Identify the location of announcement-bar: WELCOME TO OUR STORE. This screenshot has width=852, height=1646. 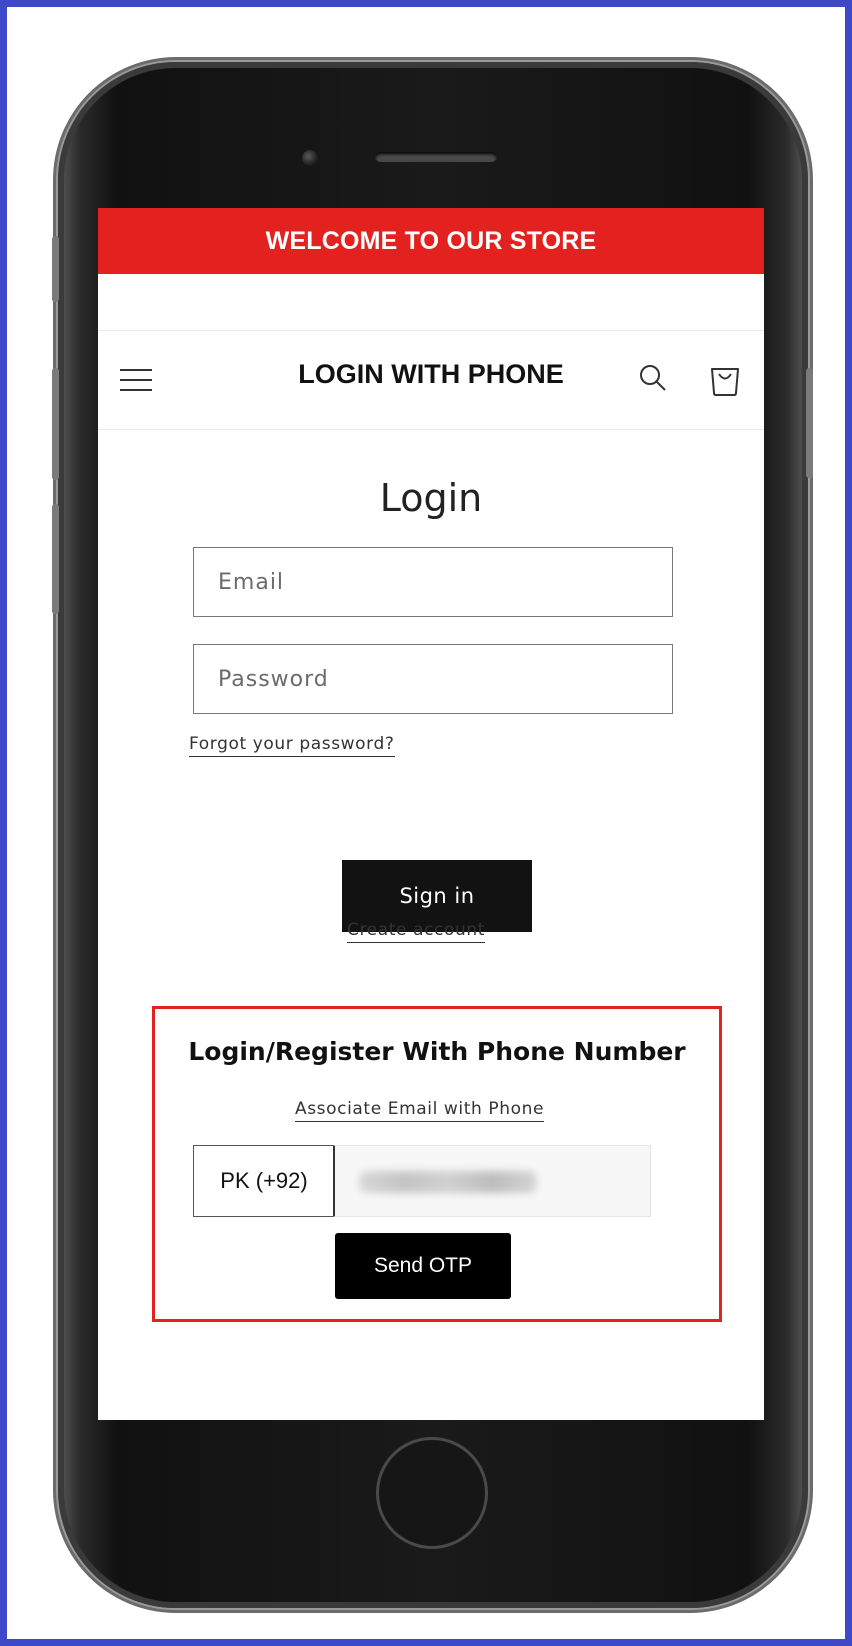
(431, 241).